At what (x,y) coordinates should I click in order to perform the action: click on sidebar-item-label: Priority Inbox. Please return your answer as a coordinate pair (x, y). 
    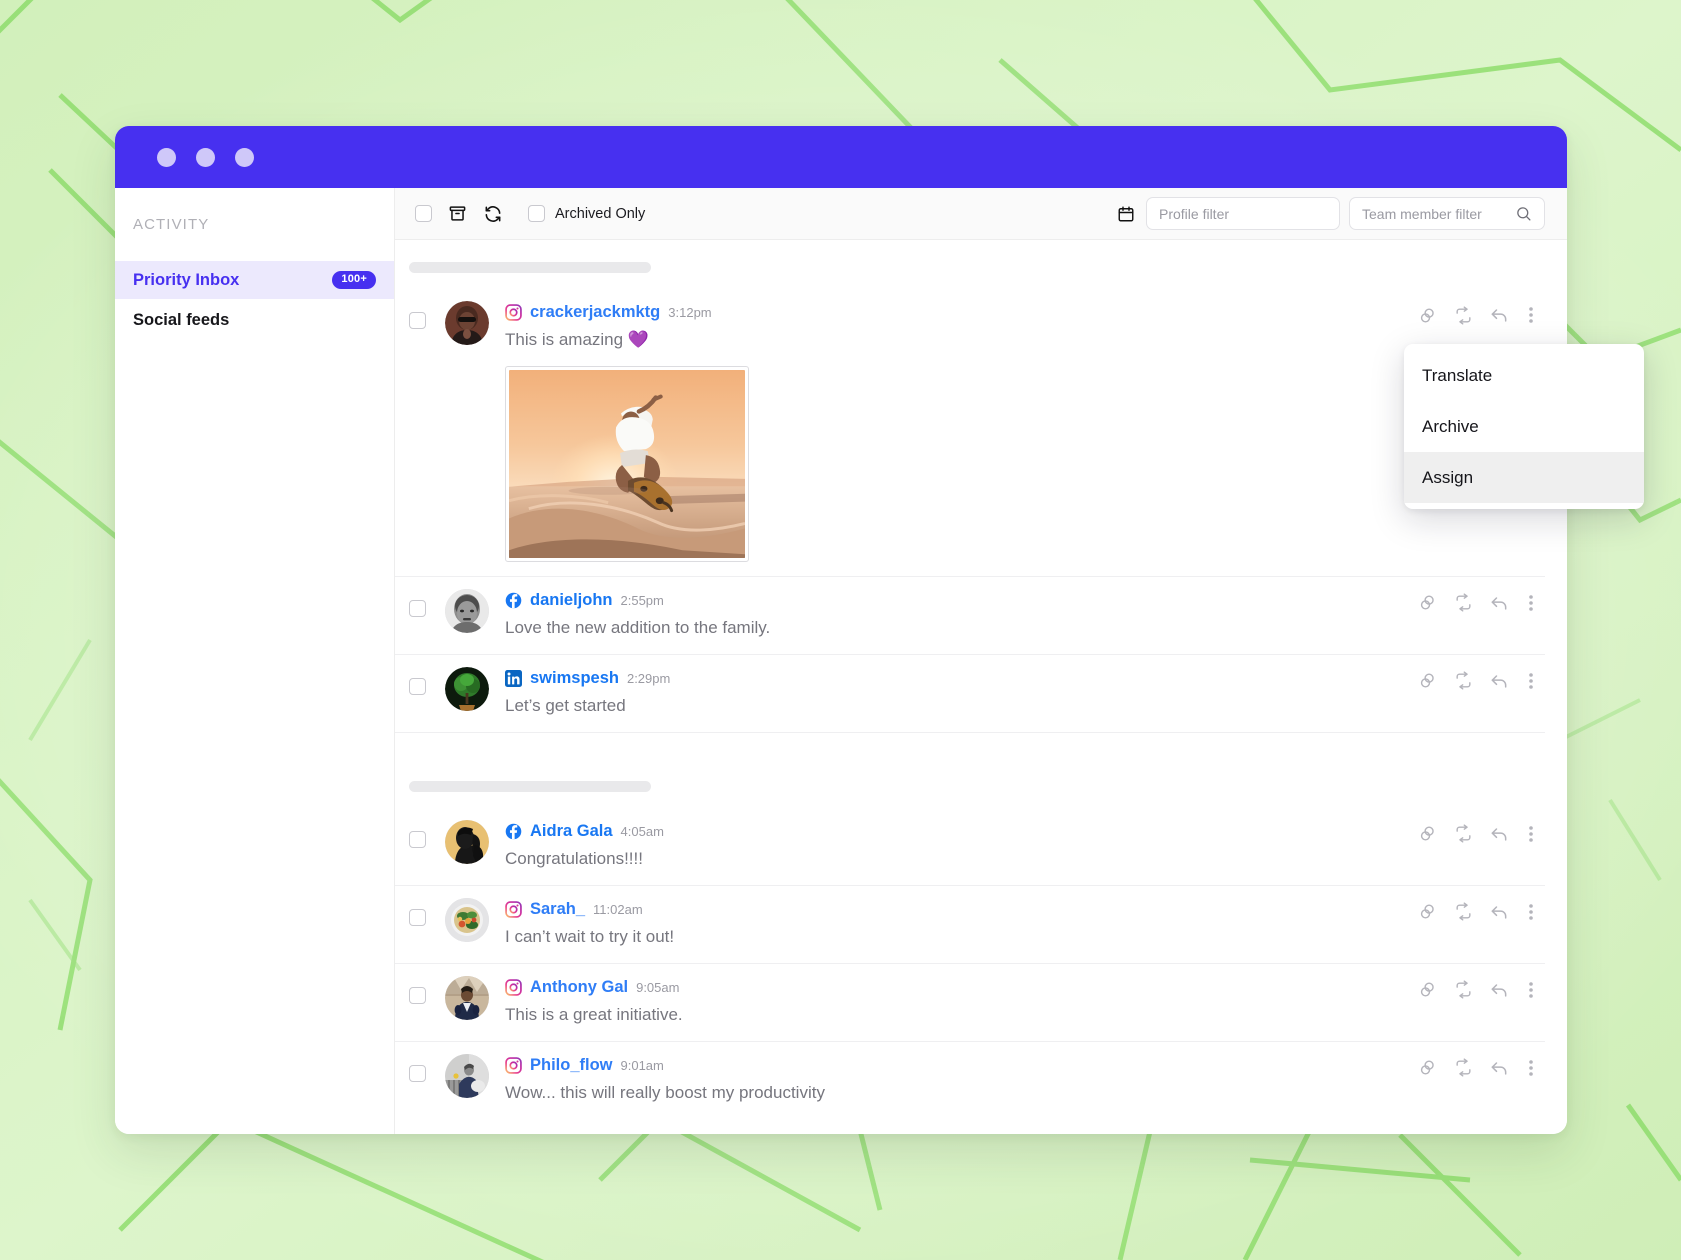
    Looking at the image, I should click on (186, 279).